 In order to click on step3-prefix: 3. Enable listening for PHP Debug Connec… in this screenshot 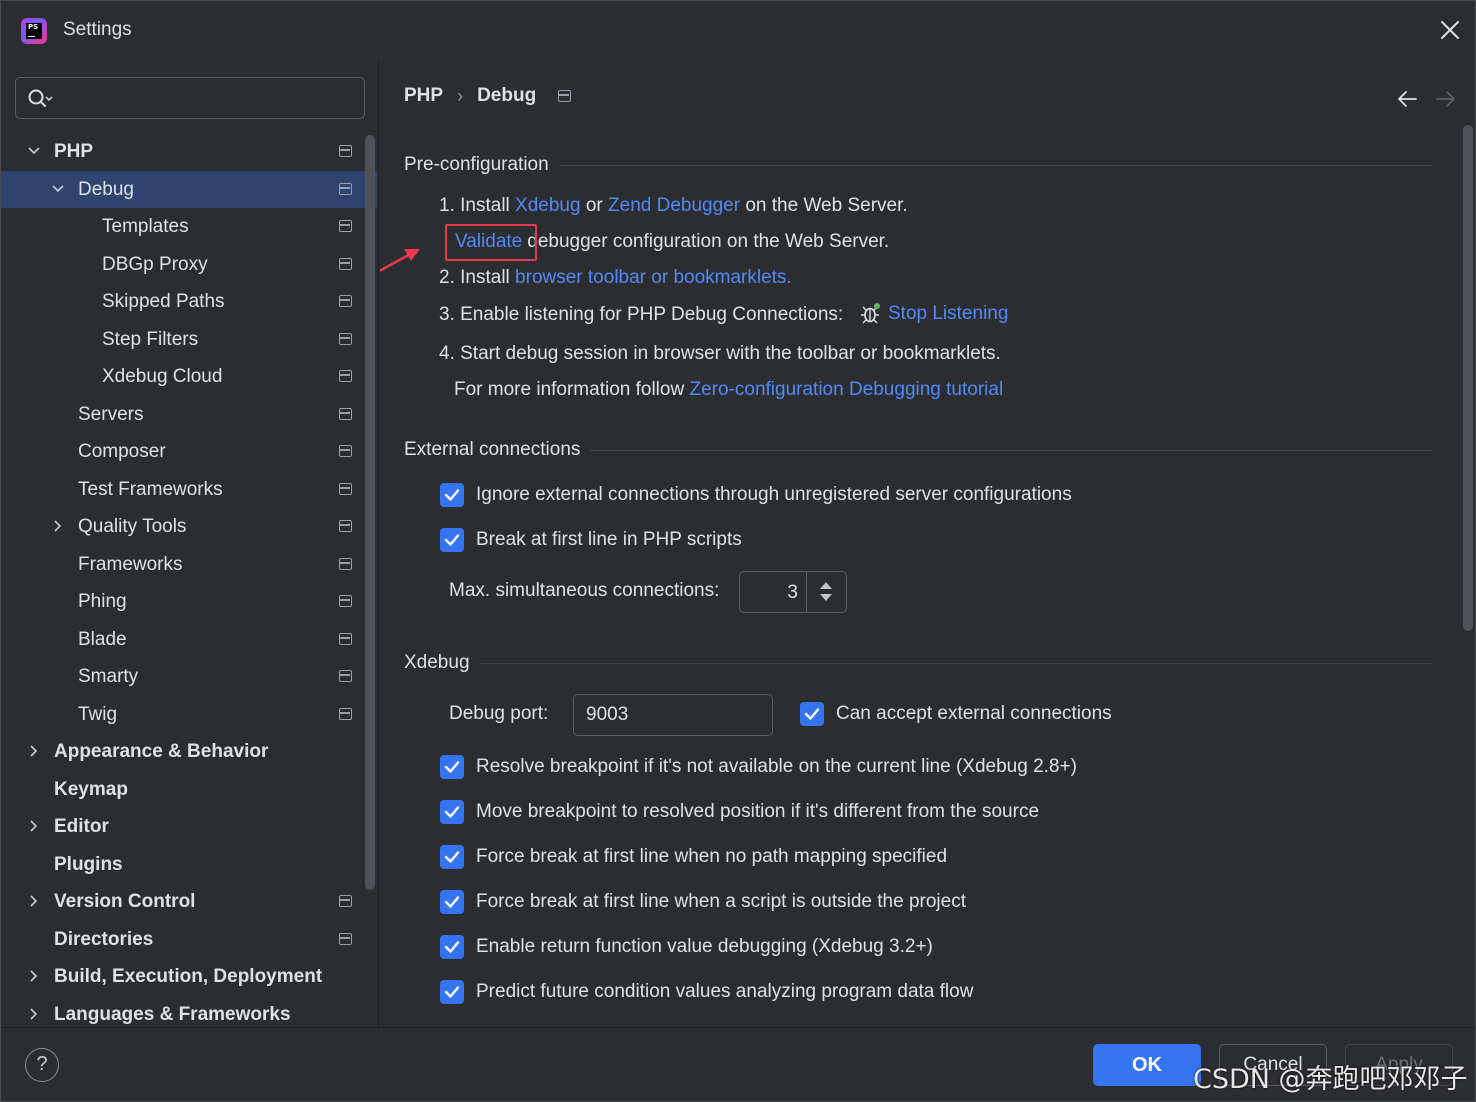, I will do `click(641, 314)`.